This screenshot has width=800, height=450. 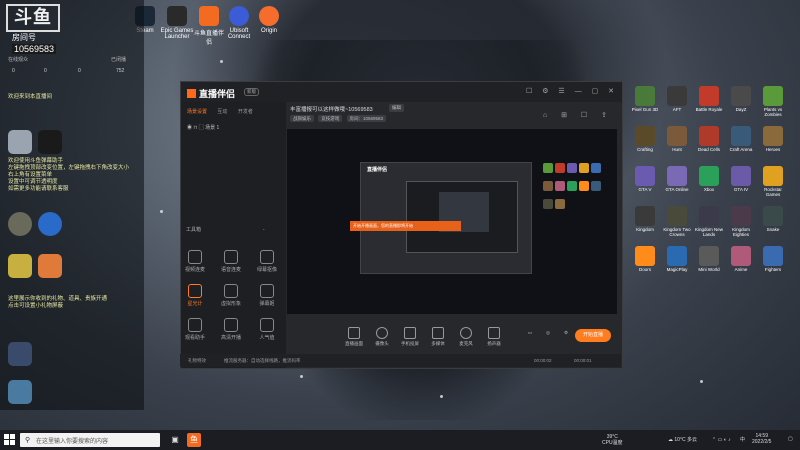 I want to click on tool-starlight: 星光计, so click(x=195, y=295).